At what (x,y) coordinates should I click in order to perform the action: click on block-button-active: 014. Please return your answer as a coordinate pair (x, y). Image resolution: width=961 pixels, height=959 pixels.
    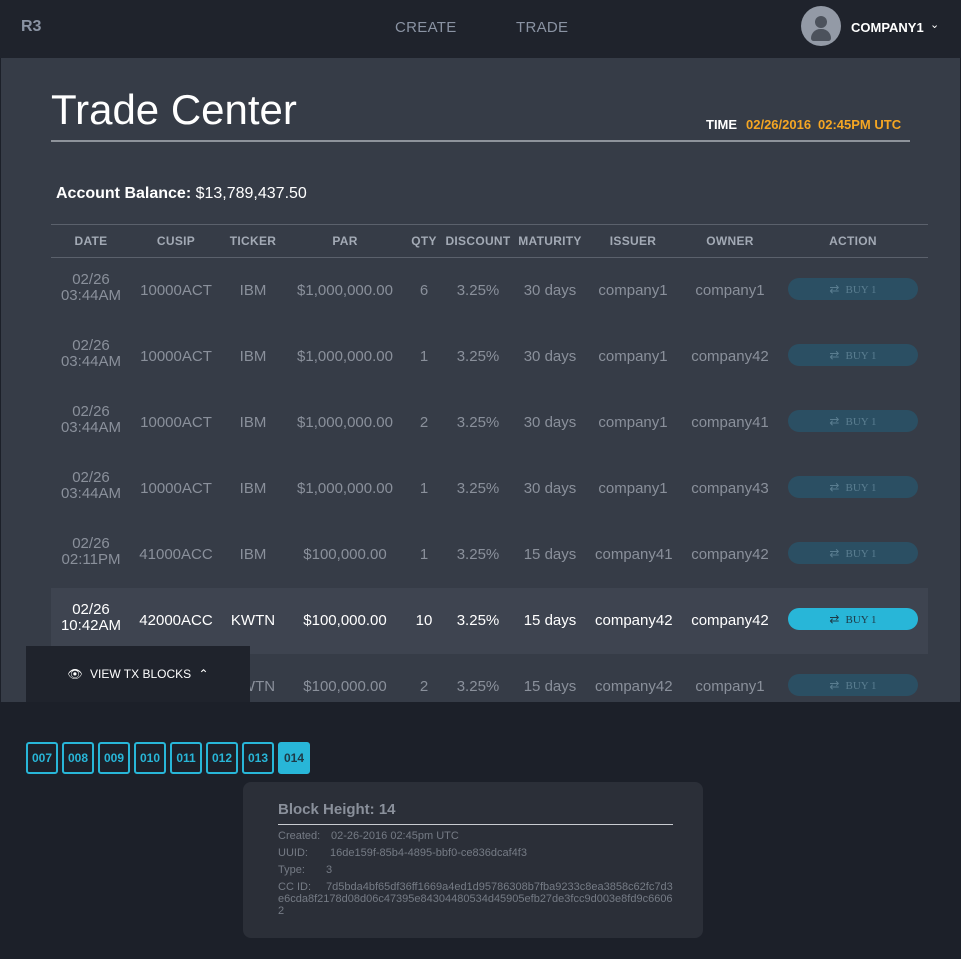
    Looking at the image, I should click on (294, 758).